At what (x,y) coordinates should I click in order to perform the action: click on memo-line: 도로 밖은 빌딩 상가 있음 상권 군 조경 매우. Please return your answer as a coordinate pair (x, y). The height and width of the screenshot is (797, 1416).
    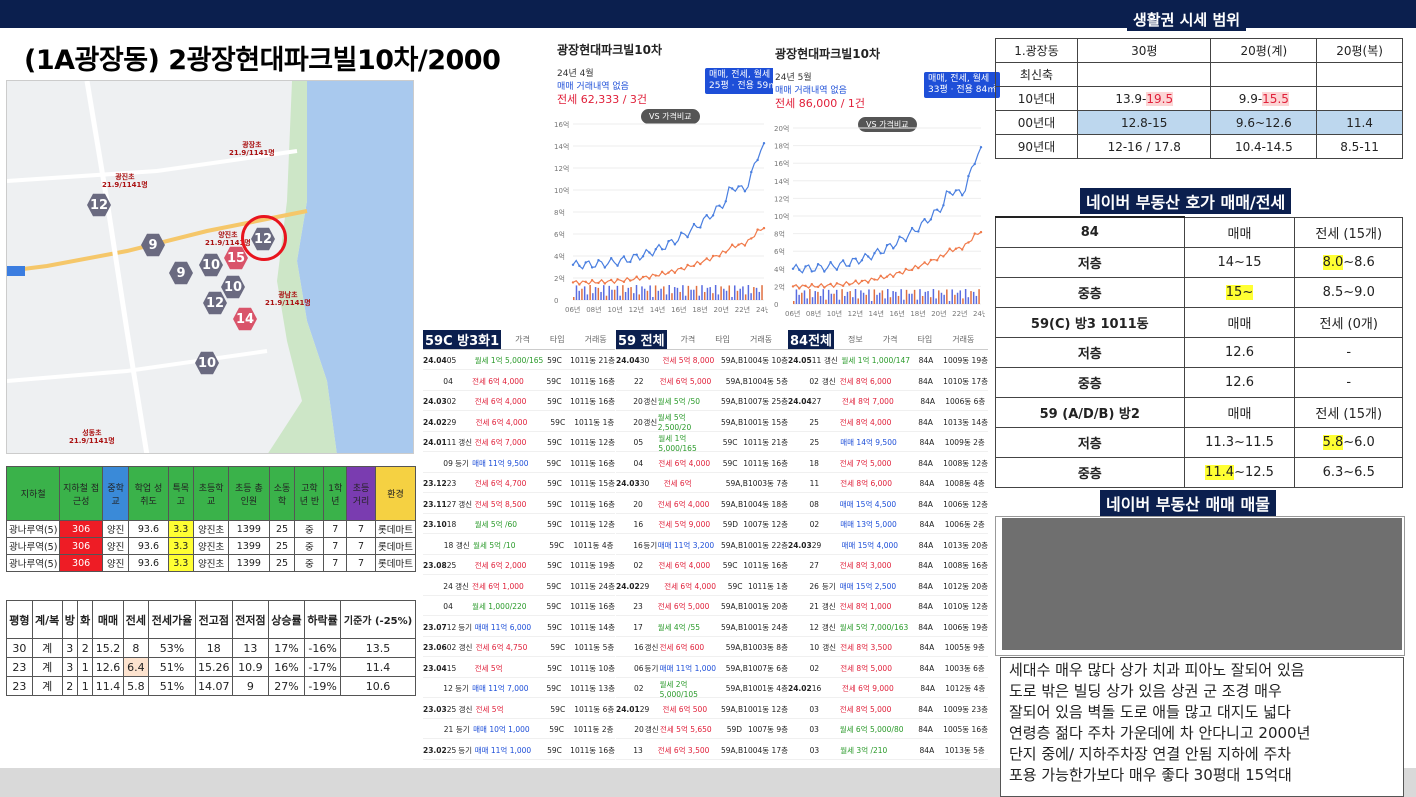
    Looking at the image, I should click on (1145, 691).